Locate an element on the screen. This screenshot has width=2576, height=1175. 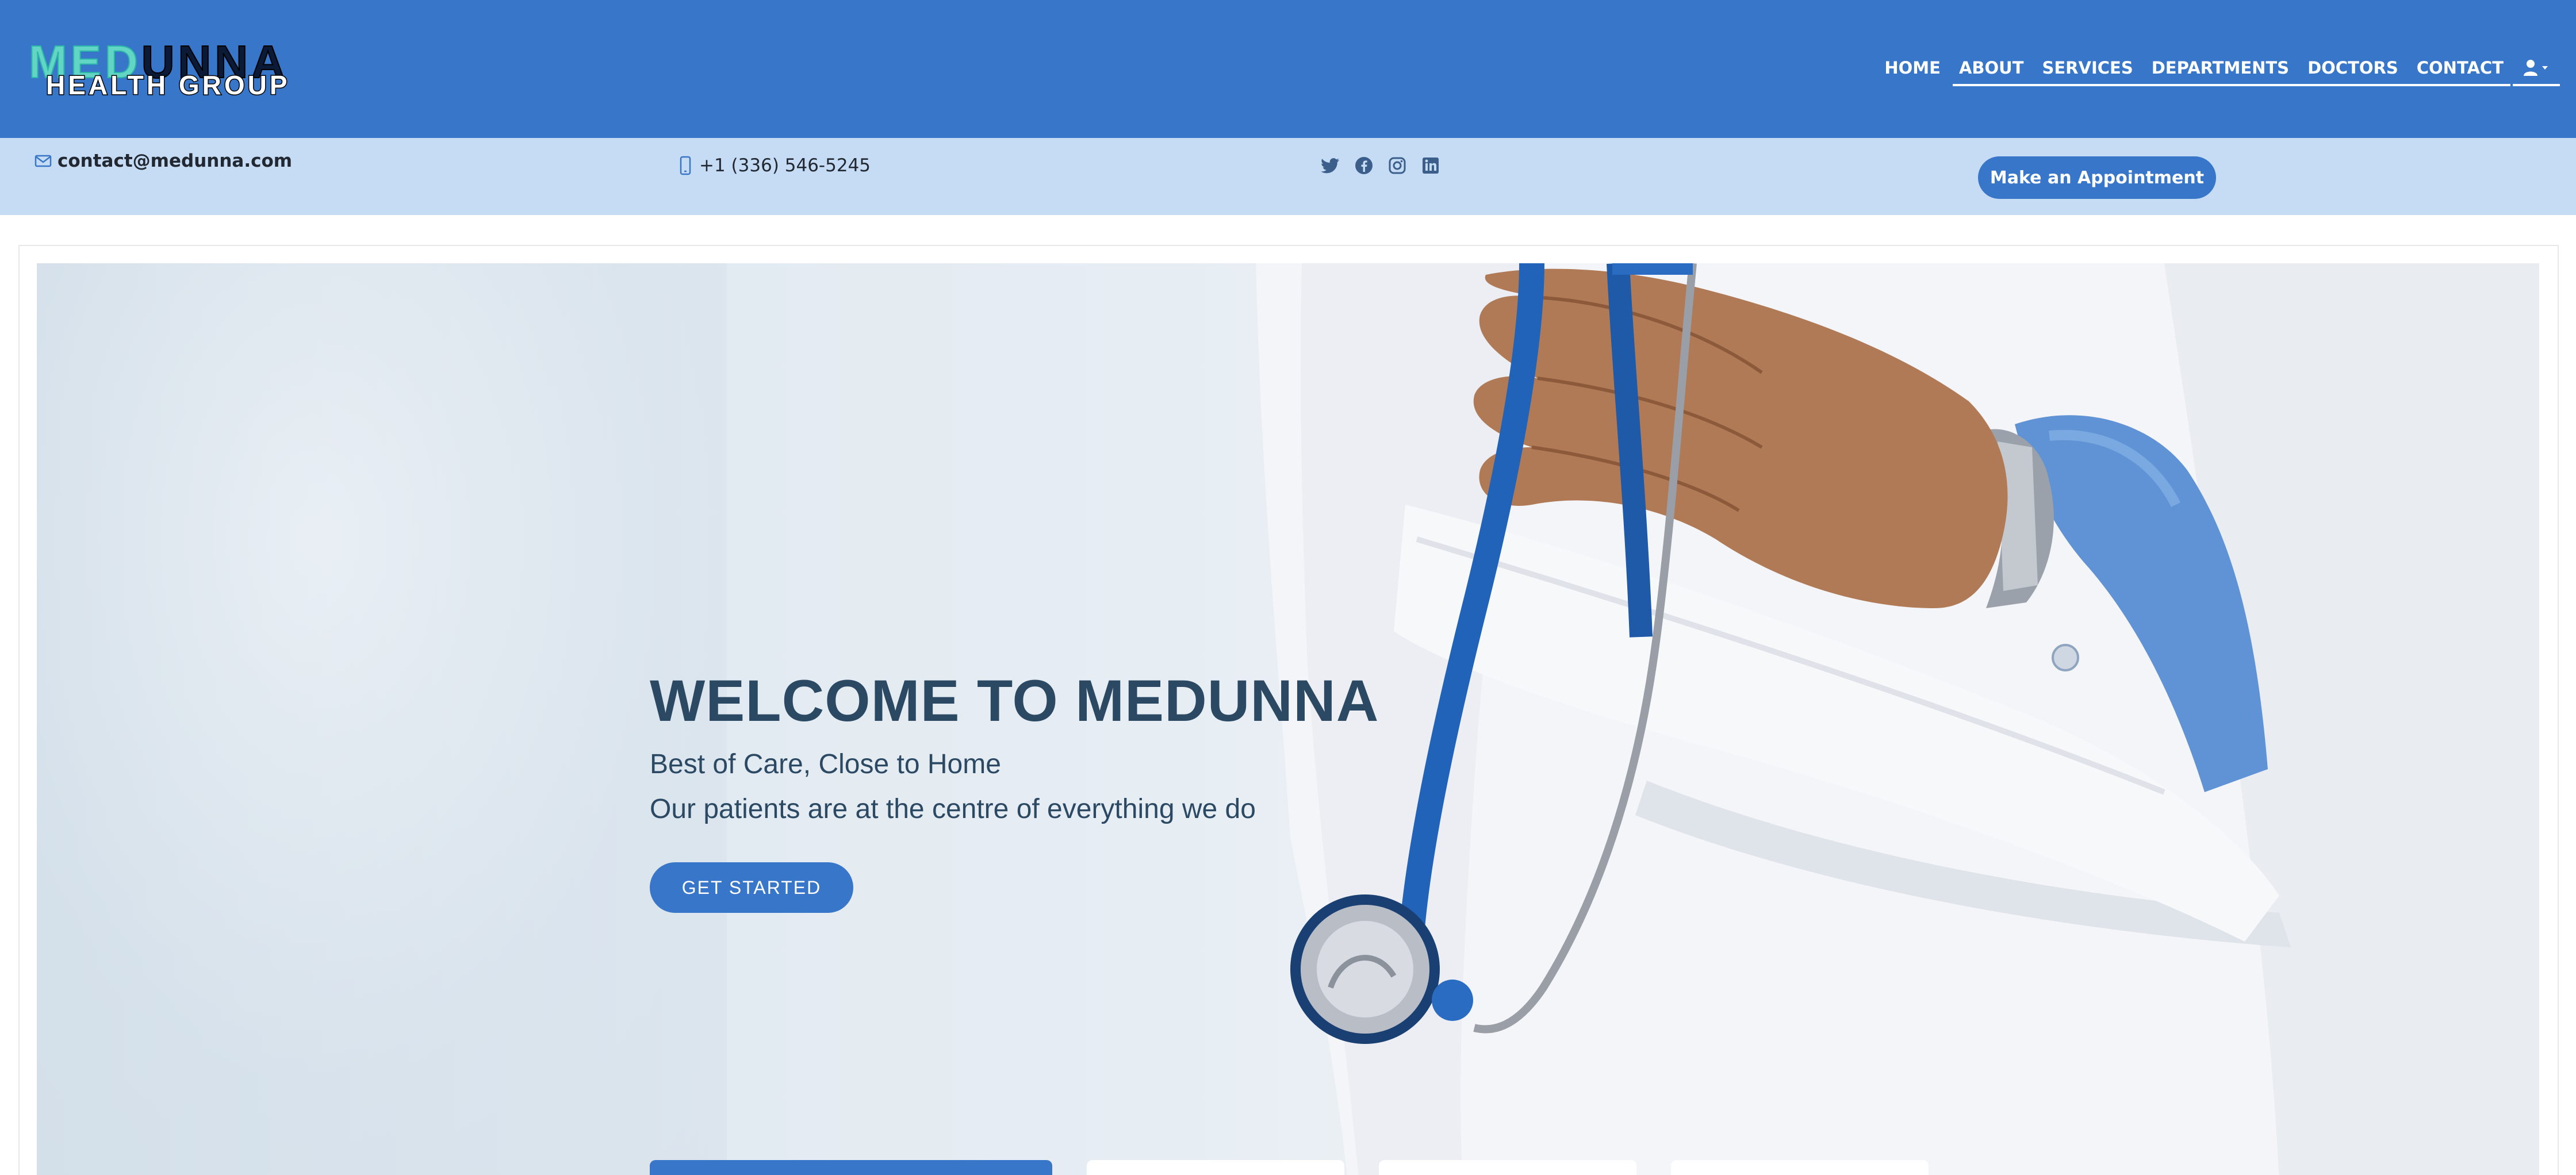
instagram-icon is located at coordinates (1397, 165).